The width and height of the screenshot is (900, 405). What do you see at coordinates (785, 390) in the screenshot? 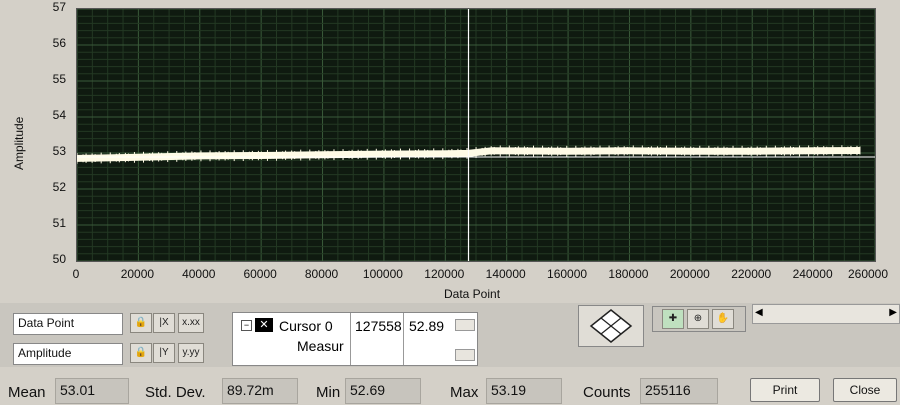
I see `print-button: Print` at bounding box center [785, 390].